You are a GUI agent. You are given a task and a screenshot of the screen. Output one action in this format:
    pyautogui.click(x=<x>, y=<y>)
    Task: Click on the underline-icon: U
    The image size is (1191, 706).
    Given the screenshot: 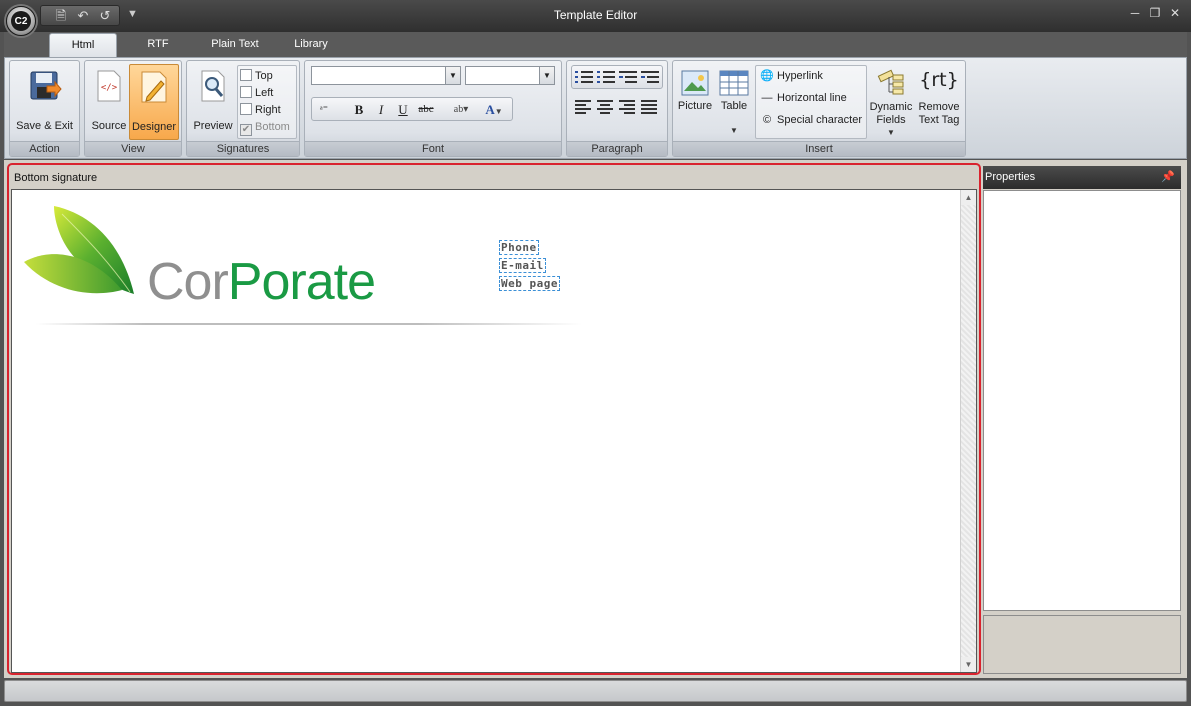 What is the action you would take?
    pyautogui.click(x=403, y=109)
    